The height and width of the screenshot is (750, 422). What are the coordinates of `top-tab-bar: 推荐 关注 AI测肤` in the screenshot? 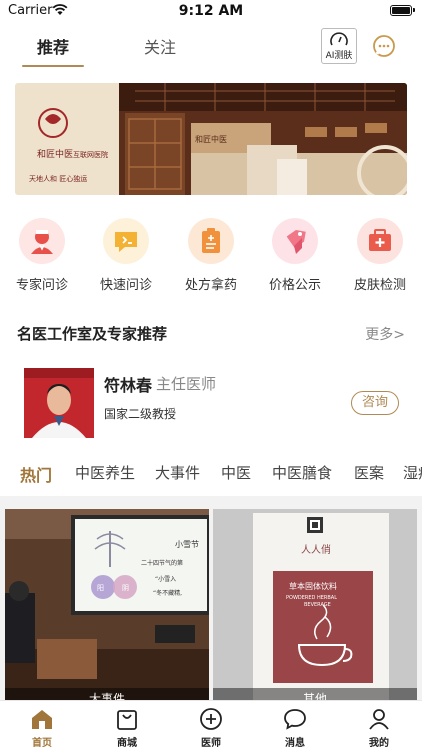 It's located at (211, 48).